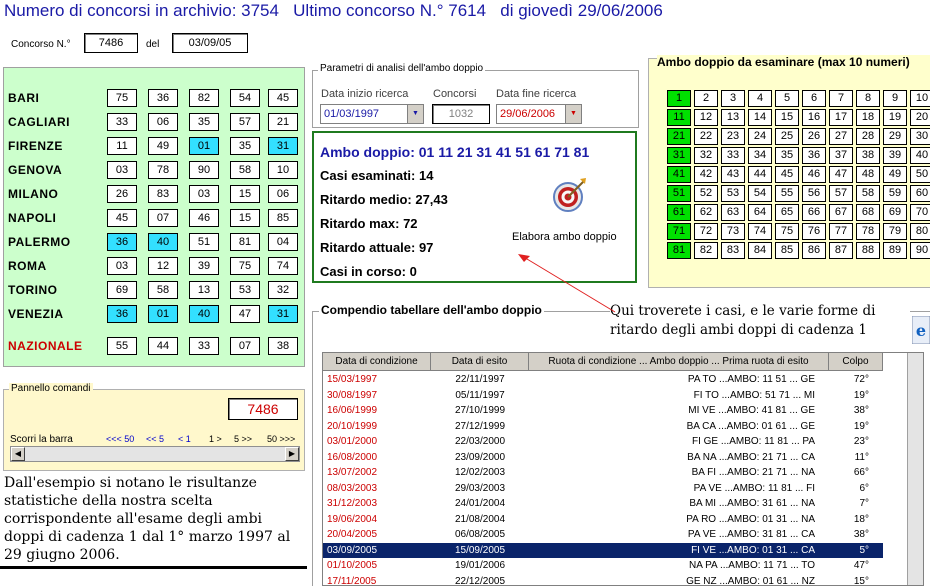 Image resolution: width=930 pixels, height=586 pixels. Describe the element at coordinates (868, 212) in the screenshot. I see `ambo-number-cell: 68` at that location.